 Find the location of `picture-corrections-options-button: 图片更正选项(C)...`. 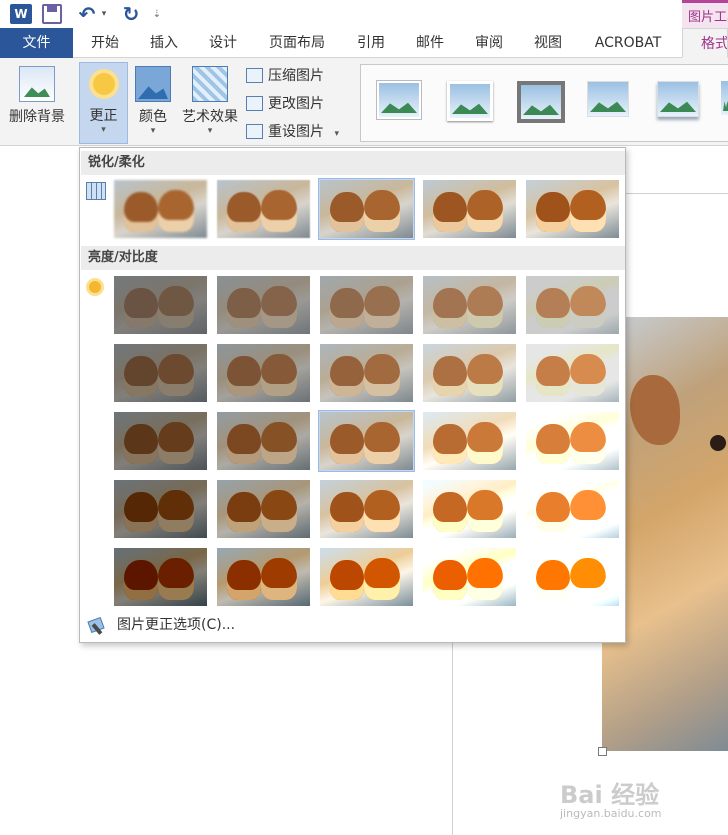

picture-corrections-options-button: 图片更正选项(C)... is located at coordinates (353, 625).